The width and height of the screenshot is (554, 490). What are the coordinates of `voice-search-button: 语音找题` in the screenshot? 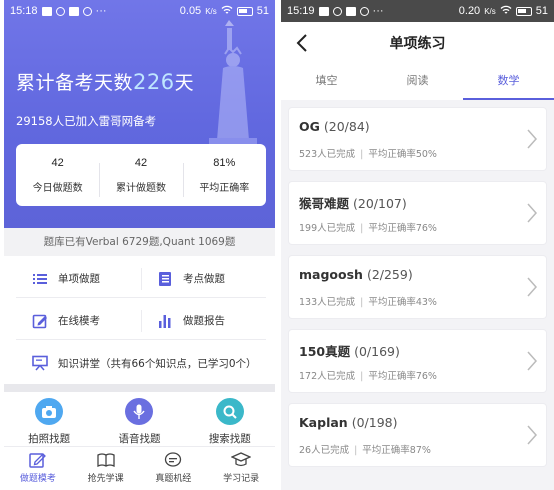 It's located at (139, 419).